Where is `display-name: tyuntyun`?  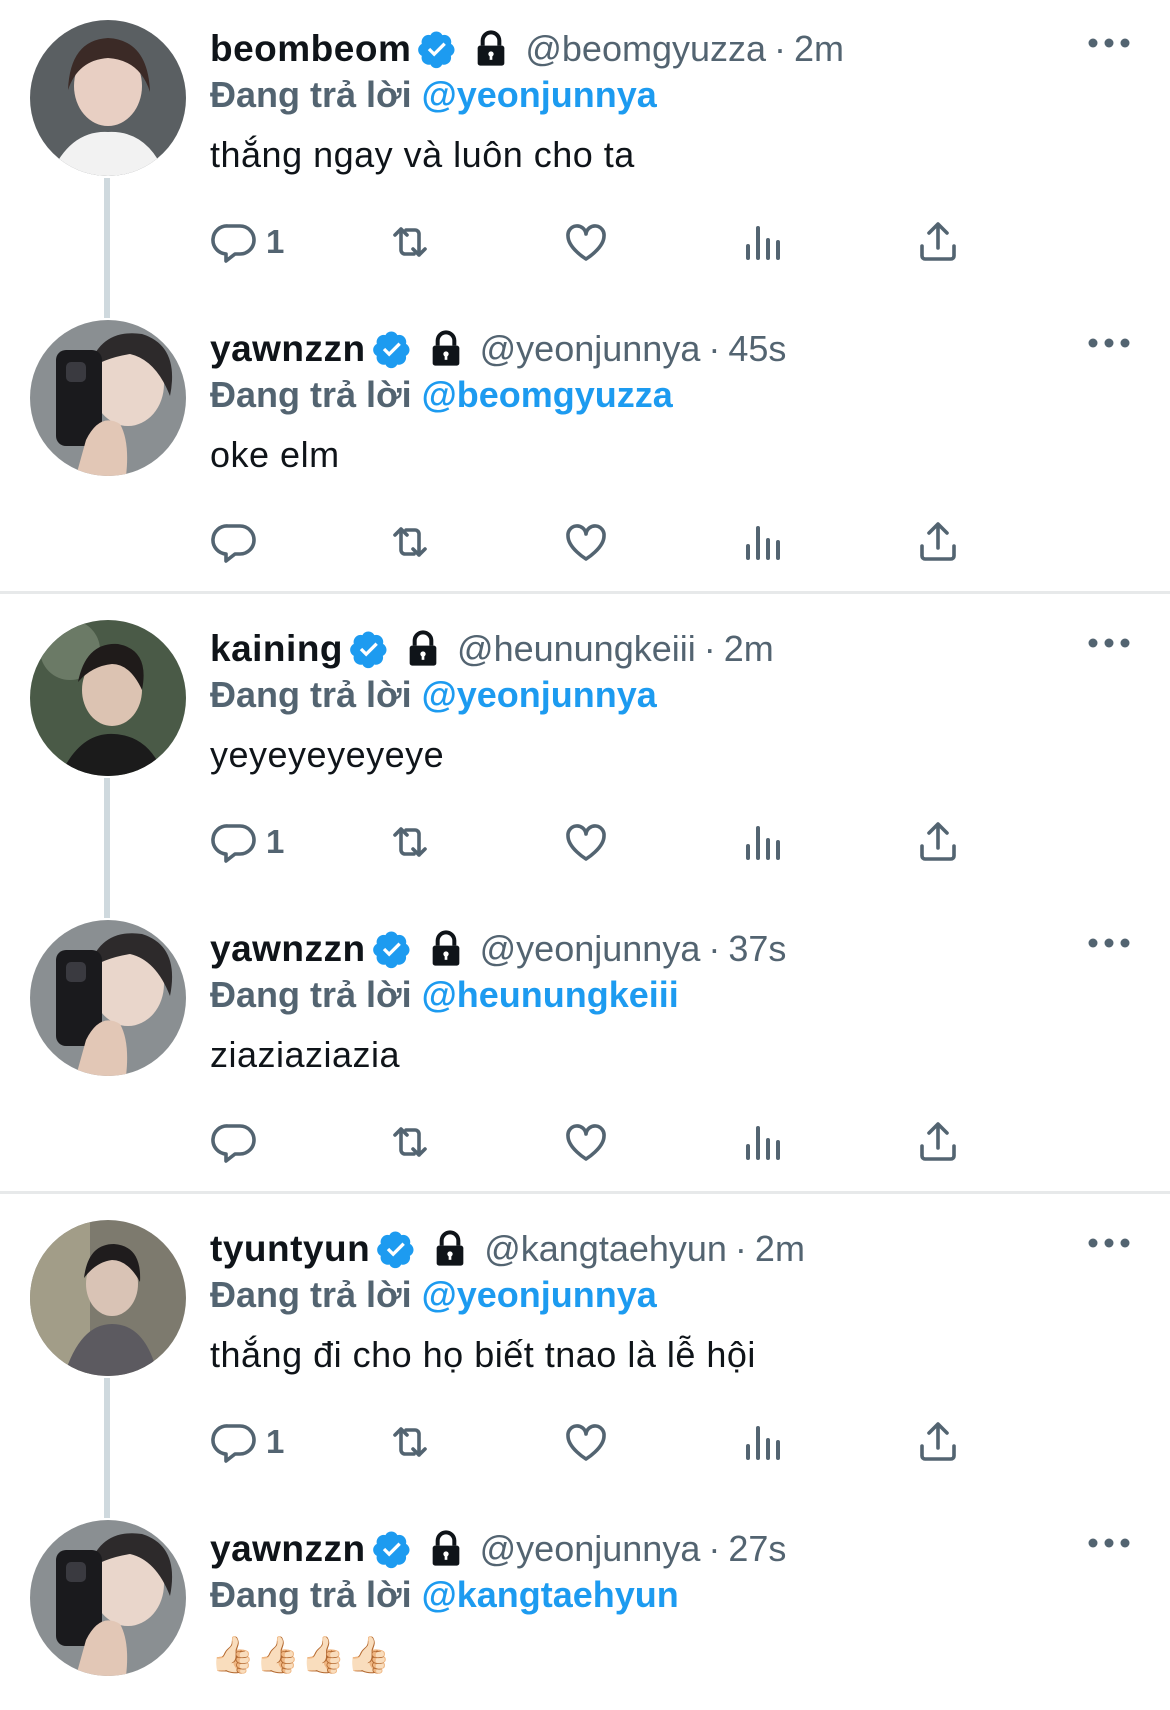
display-name: tyuntyun is located at coordinates (290, 1249).